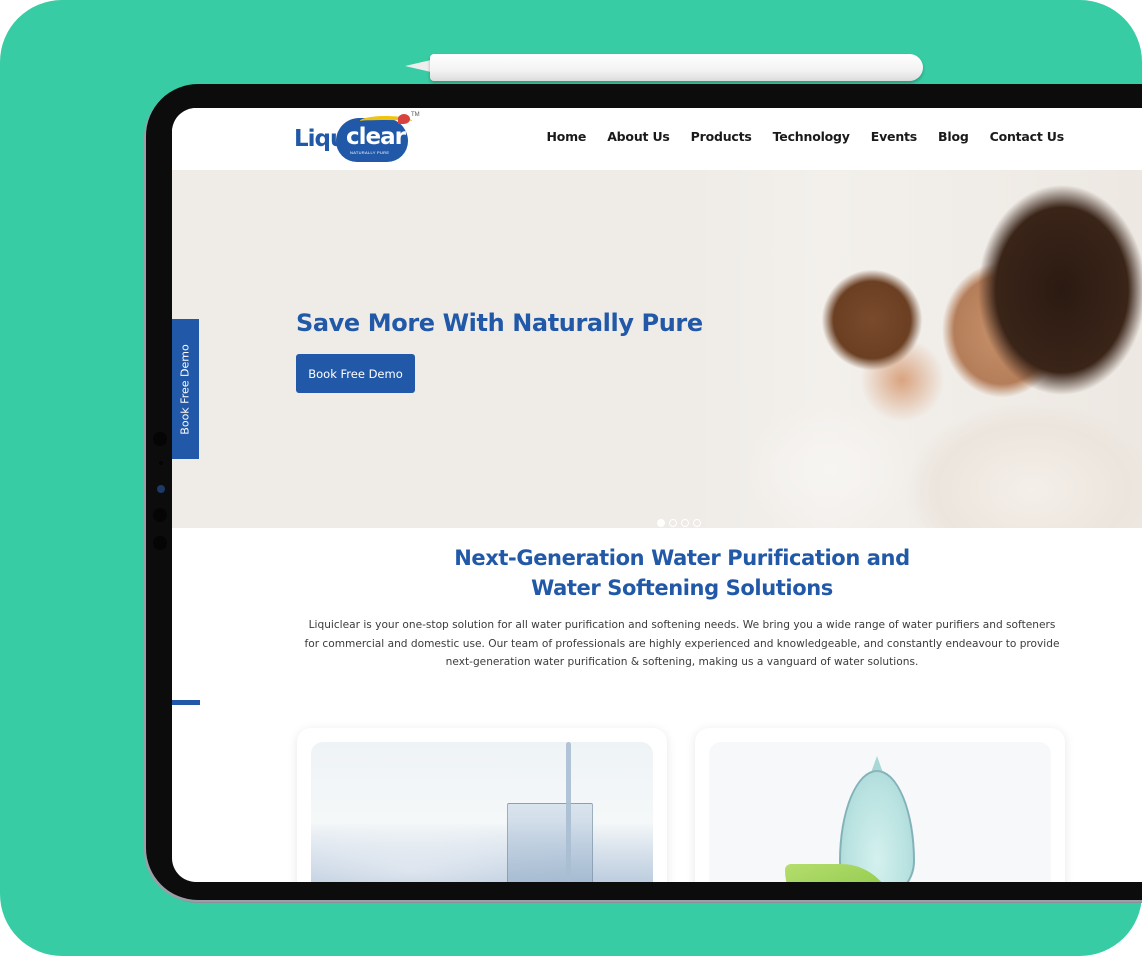 This screenshot has width=1142, height=956. Describe the element at coordinates (161, 489) in the screenshot. I see `tablet-camera` at that location.